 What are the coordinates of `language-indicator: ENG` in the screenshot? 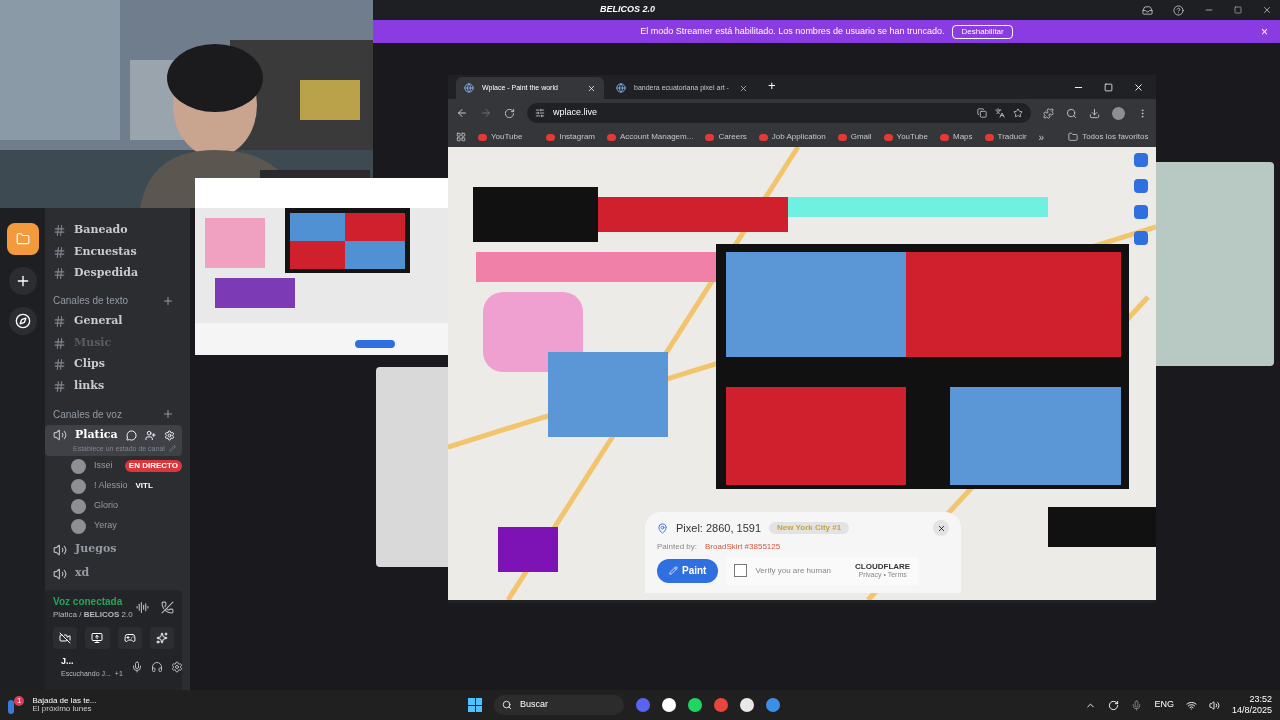 It's located at (1164, 705).